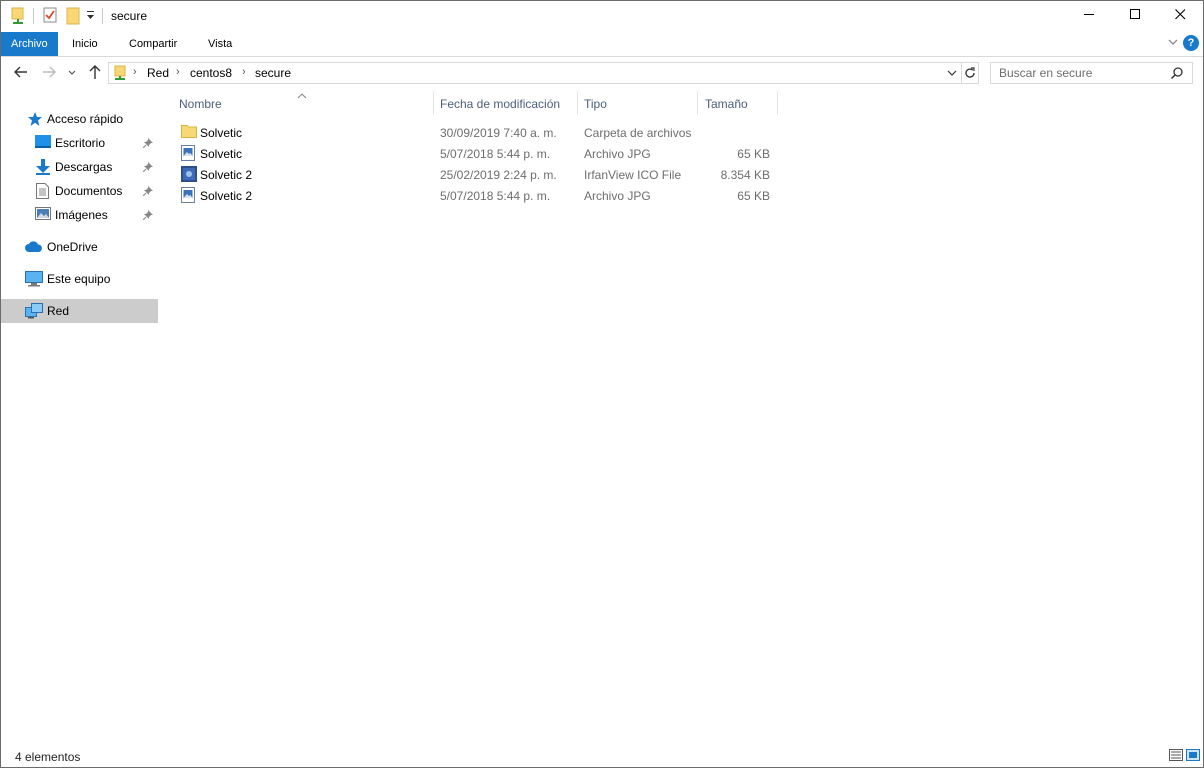 This screenshot has width=1204, height=768. I want to click on column-header-tipo: Tipo, so click(637, 103).